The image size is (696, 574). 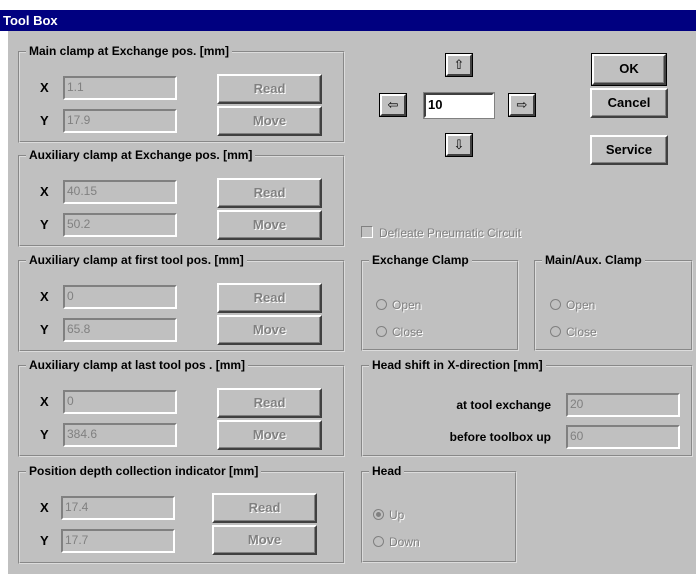 I want to click on group-title: Exchange Clamp, so click(x=420, y=260).